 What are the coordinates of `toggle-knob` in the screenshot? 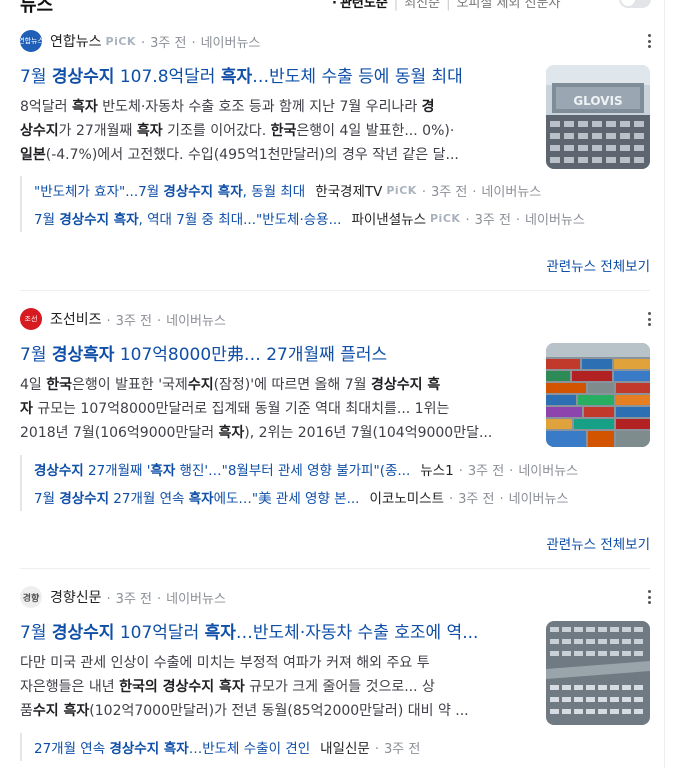 It's located at (628, 3).